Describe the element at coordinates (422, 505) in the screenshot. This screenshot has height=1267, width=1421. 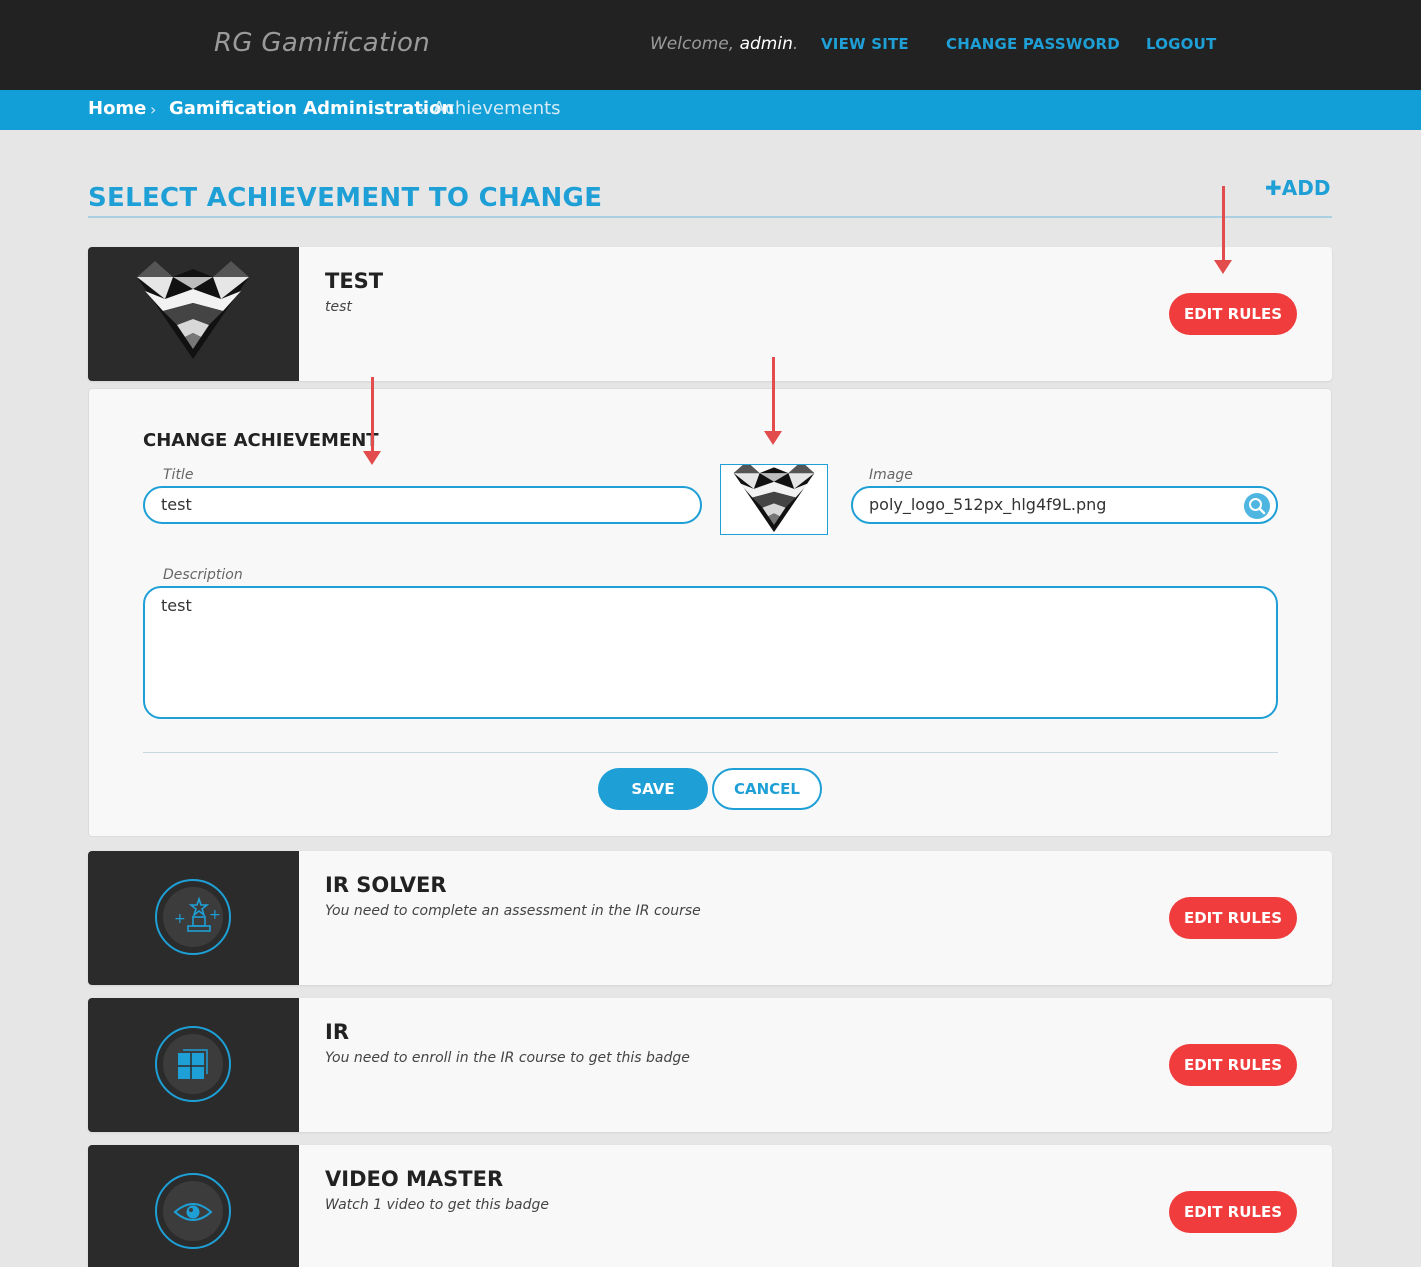
I see `title-input: test` at that location.